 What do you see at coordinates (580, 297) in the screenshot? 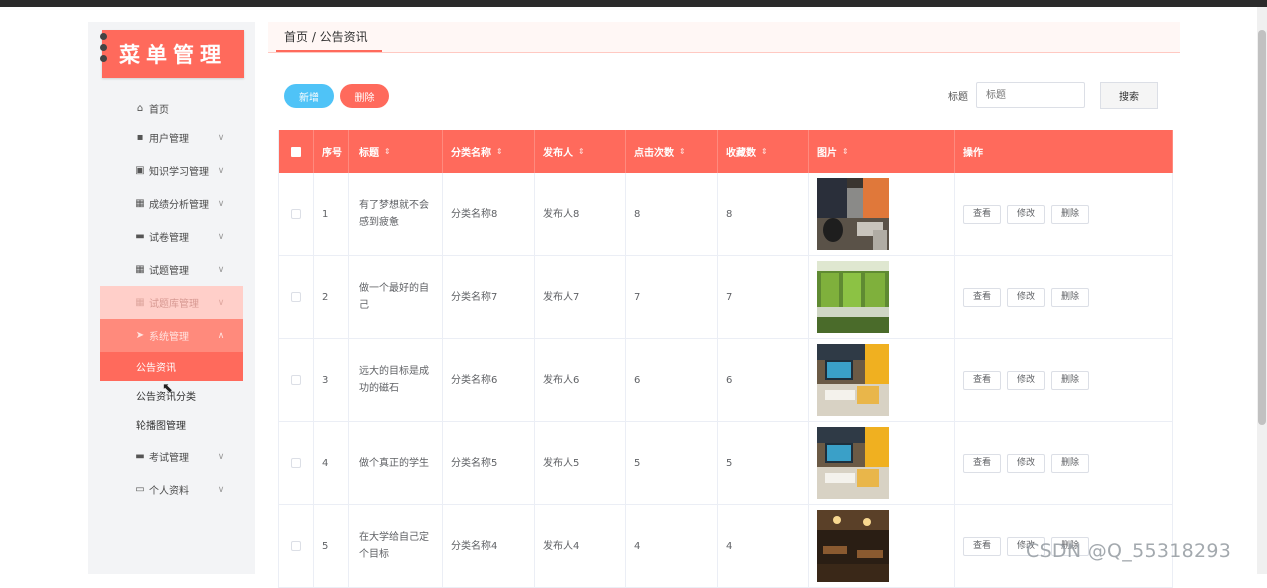
I see `row-publisher: 发布人7` at bounding box center [580, 297].